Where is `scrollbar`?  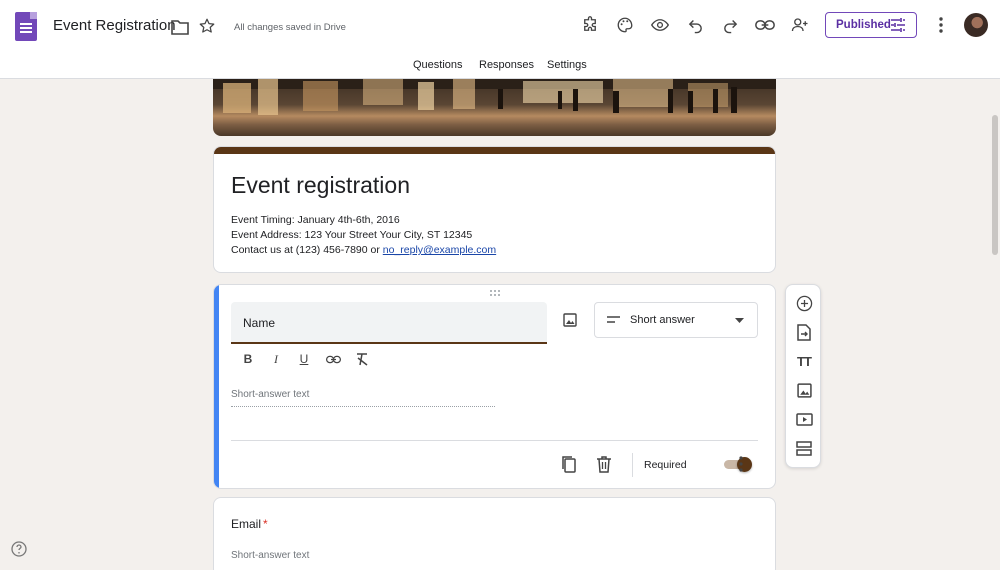
scrollbar is located at coordinates (995, 185).